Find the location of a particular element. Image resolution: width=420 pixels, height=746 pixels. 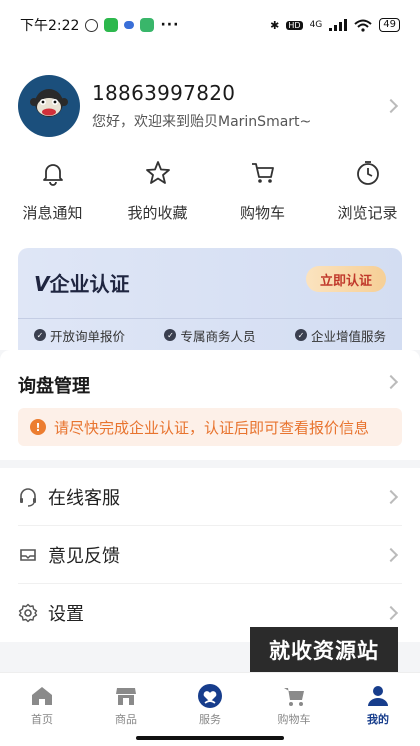

watermark: 就收资源站 is located at coordinates (324, 650).